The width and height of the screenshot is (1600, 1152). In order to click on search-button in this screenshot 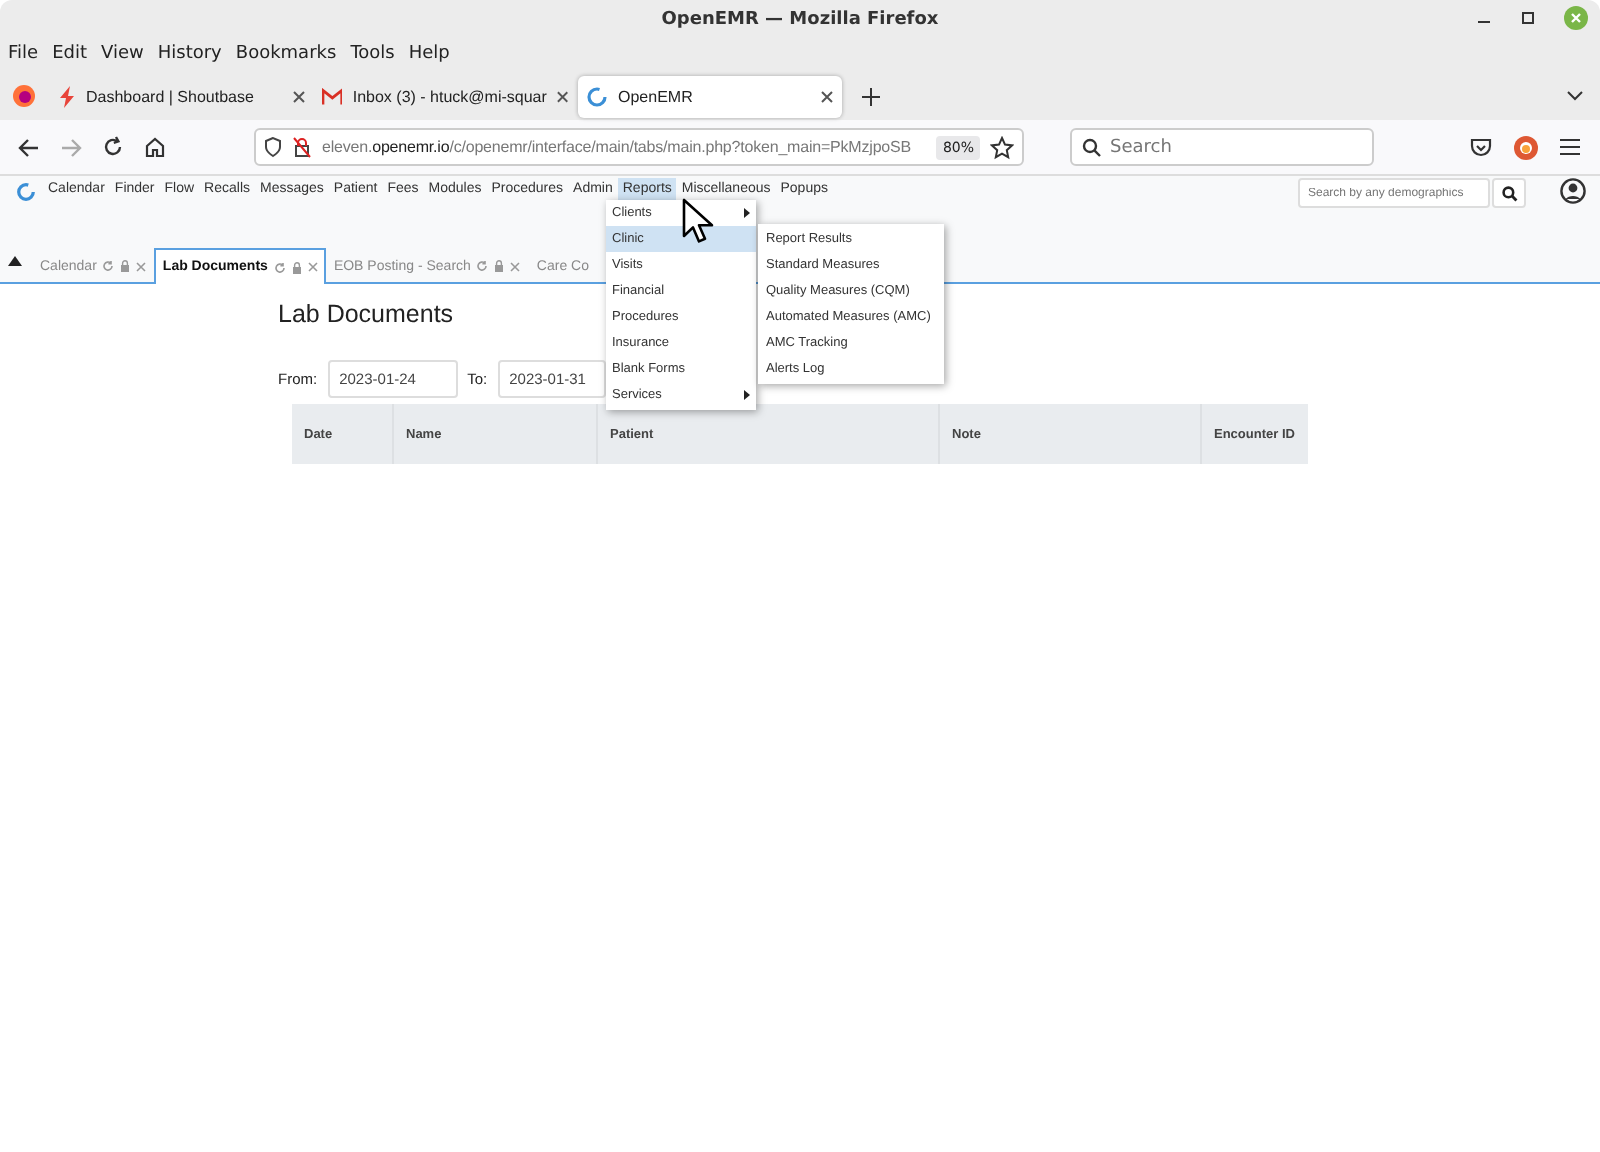, I will do `click(1509, 193)`.